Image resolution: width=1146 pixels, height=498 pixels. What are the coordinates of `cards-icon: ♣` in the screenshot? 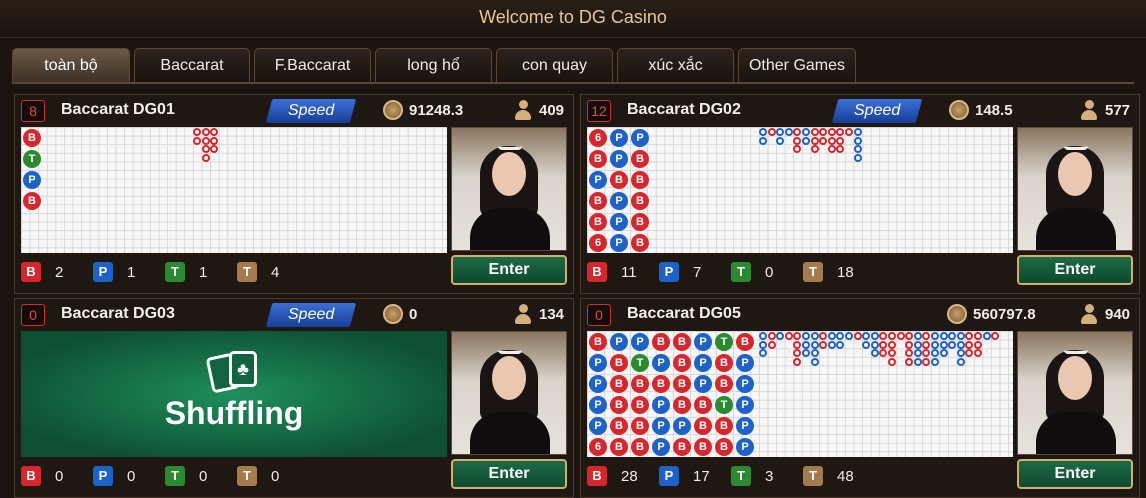 It's located at (234, 371).